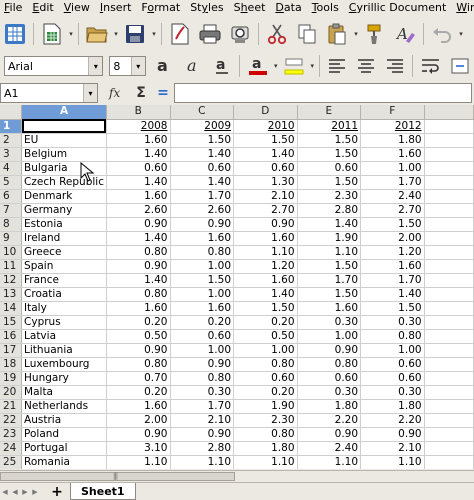 This screenshot has height=500, width=474. Describe the element at coordinates (294, 66) in the screenshot. I see `highlighting-color-icon` at that location.